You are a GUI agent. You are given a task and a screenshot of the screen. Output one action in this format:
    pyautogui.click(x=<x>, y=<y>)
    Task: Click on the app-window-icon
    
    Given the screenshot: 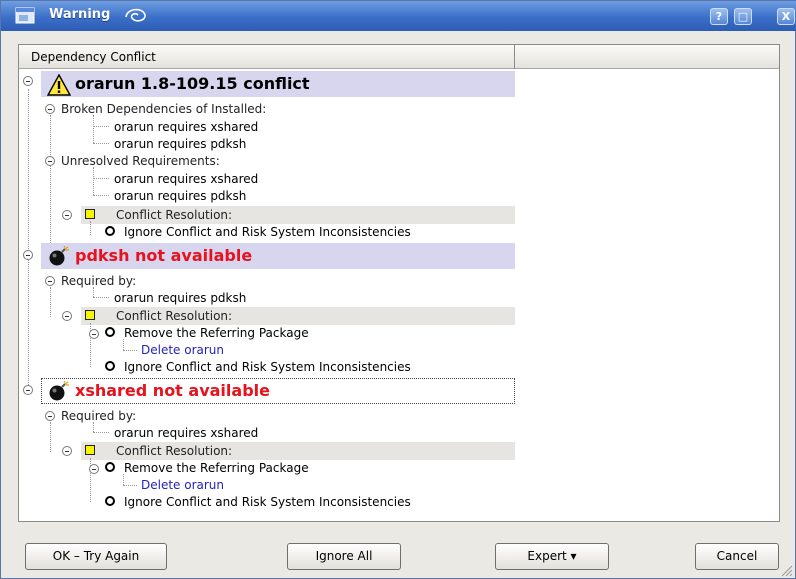 What is the action you would take?
    pyautogui.click(x=25, y=15)
    